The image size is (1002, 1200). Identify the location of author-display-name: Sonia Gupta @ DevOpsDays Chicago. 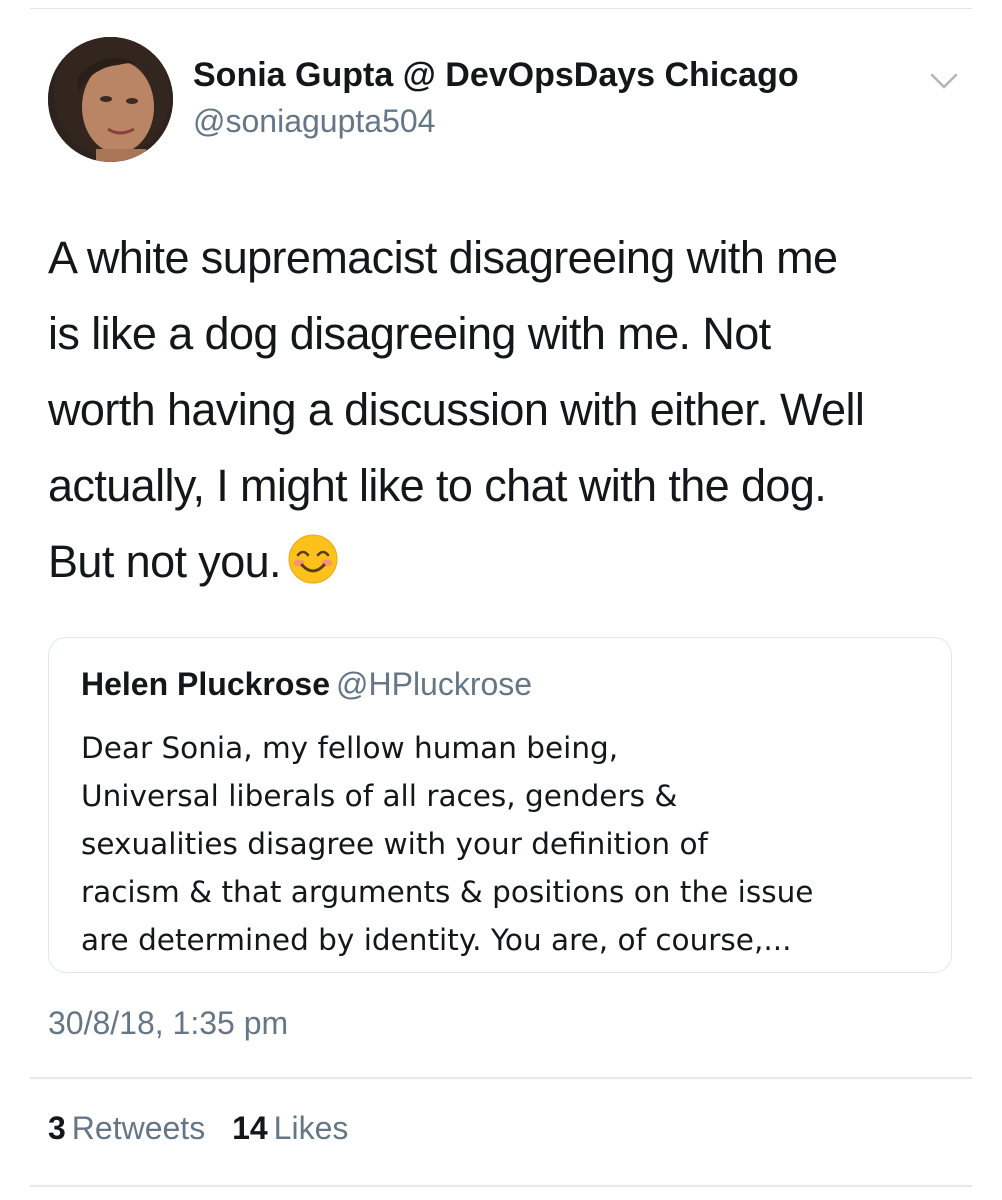
(496, 75).